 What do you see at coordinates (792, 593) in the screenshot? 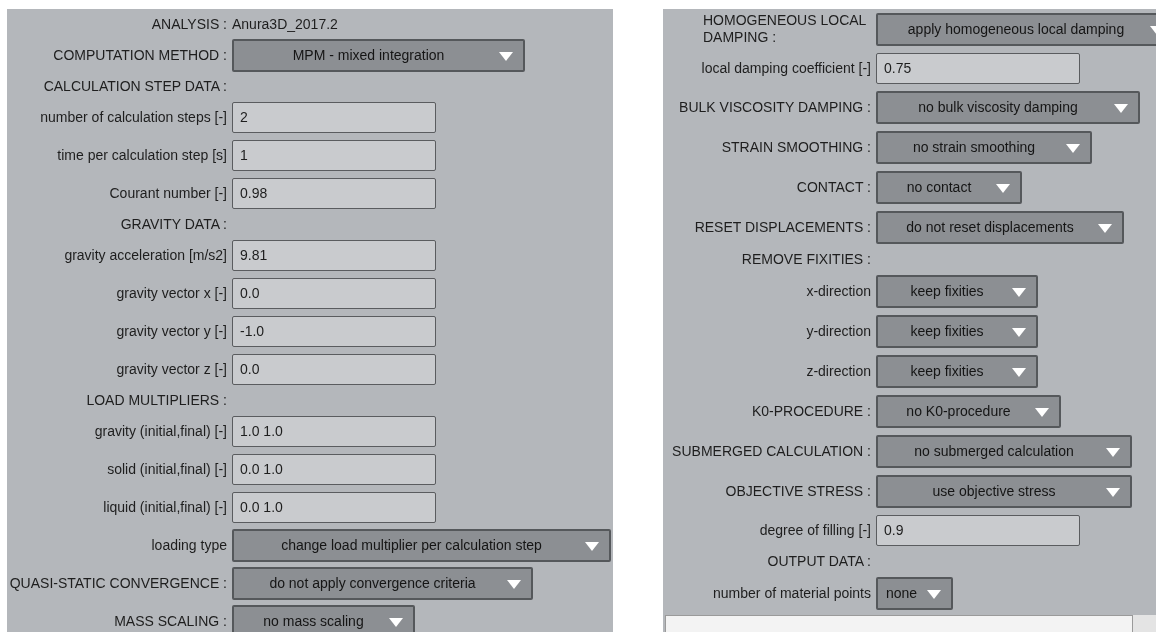
I see `field-label: number of material points` at bounding box center [792, 593].